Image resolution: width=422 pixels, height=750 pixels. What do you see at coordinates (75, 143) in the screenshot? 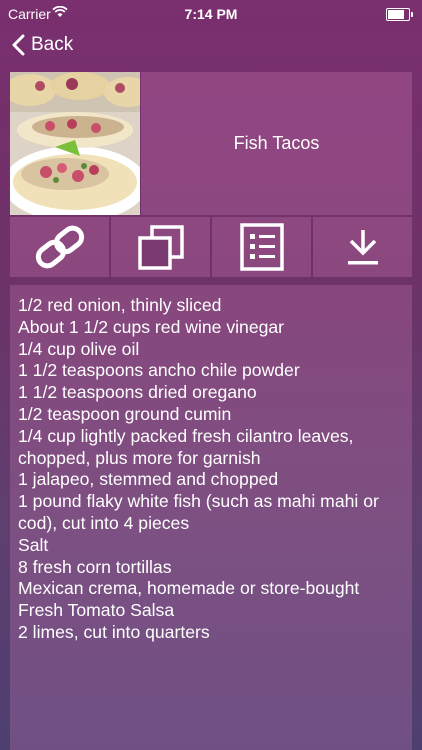
I see `recipe-photo` at bounding box center [75, 143].